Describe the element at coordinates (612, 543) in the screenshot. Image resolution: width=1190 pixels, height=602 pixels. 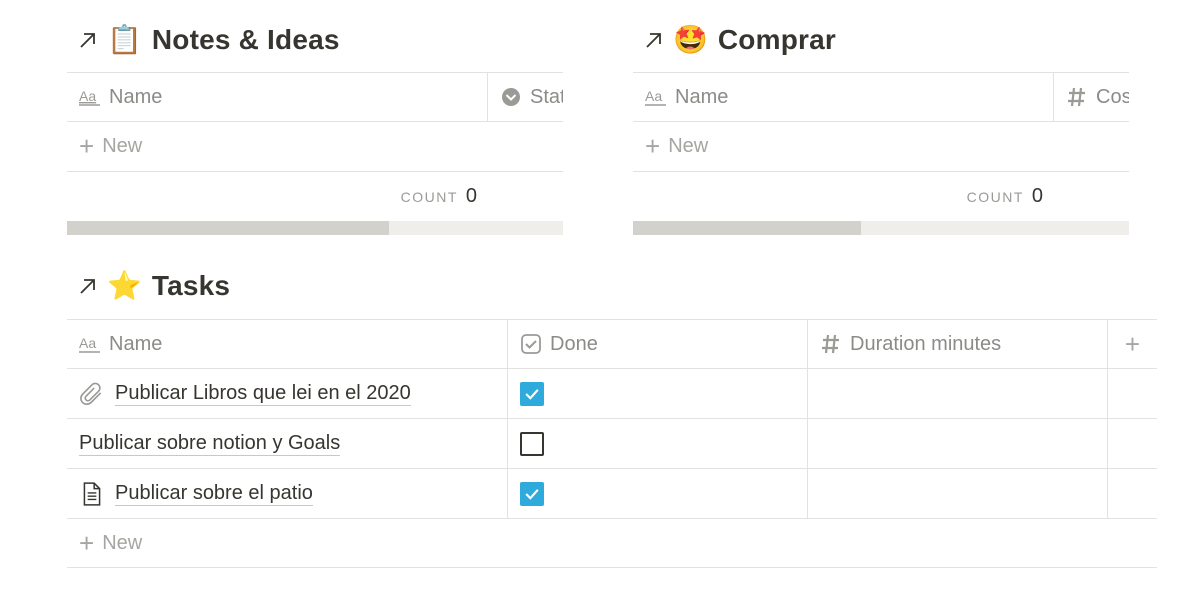
I see `tasks-new-row-button: + New` at that location.